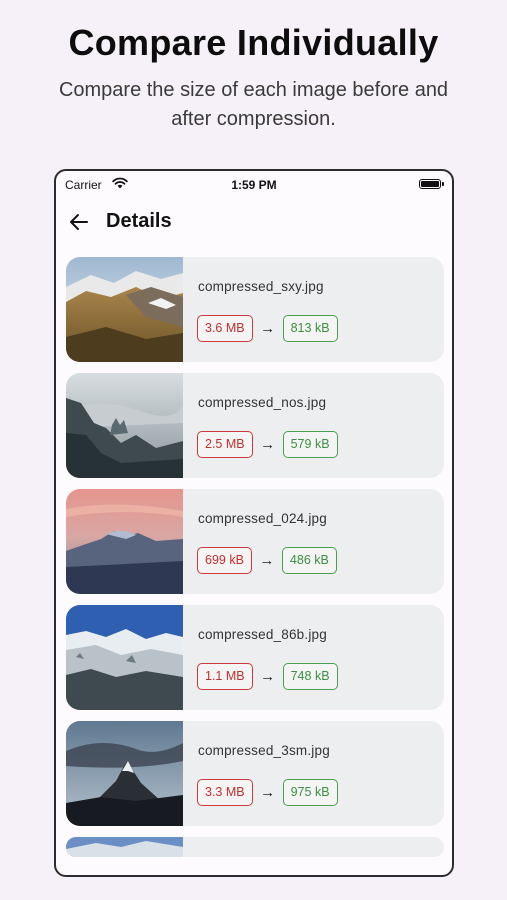 The height and width of the screenshot is (900, 507). I want to click on file-name: compressed_024.jpg, so click(262, 518).